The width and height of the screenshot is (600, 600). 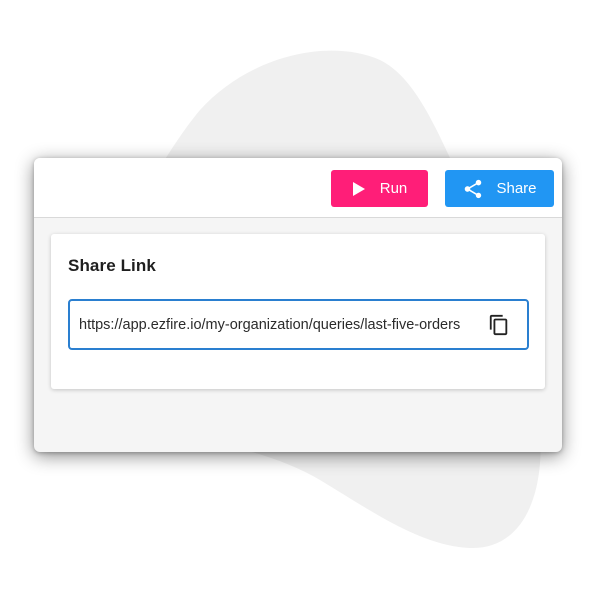 What do you see at coordinates (112, 265) in the screenshot?
I see `card-title: Share Link` at bounding box center [112, 265].